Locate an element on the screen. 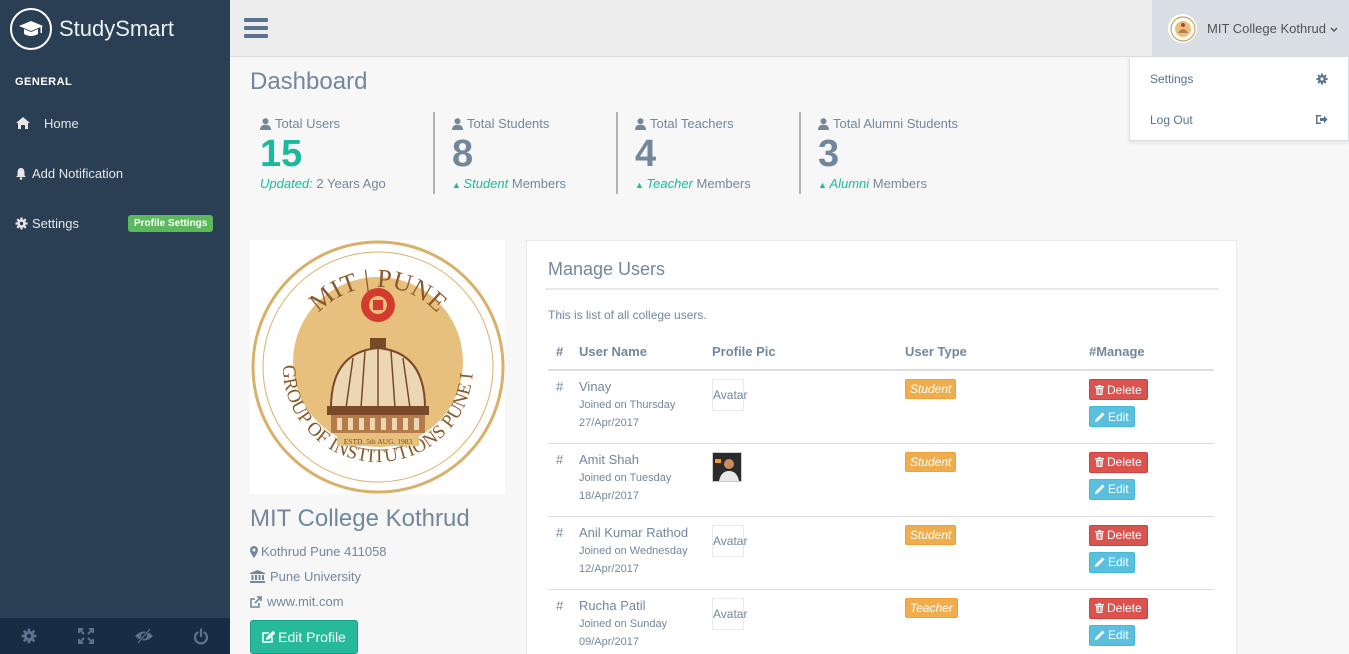 This screenshot has width=1349, height=654. tile-bottom: ▲ Teacher Members is located at coordinates (717, 183).